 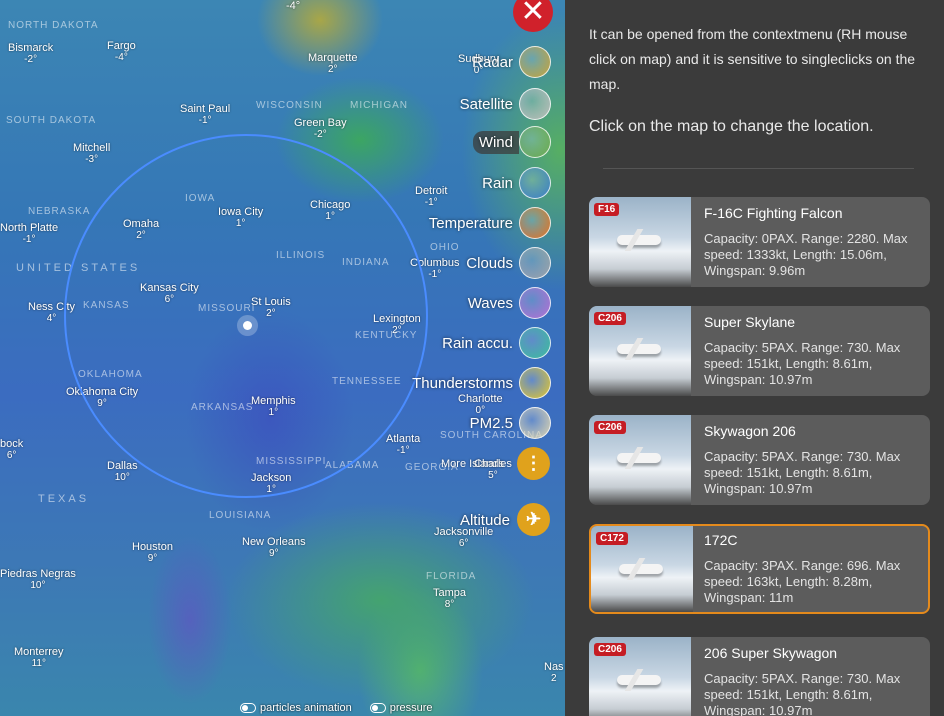 I want to click on layer-wind: Wind, so click(x=511, y=142).